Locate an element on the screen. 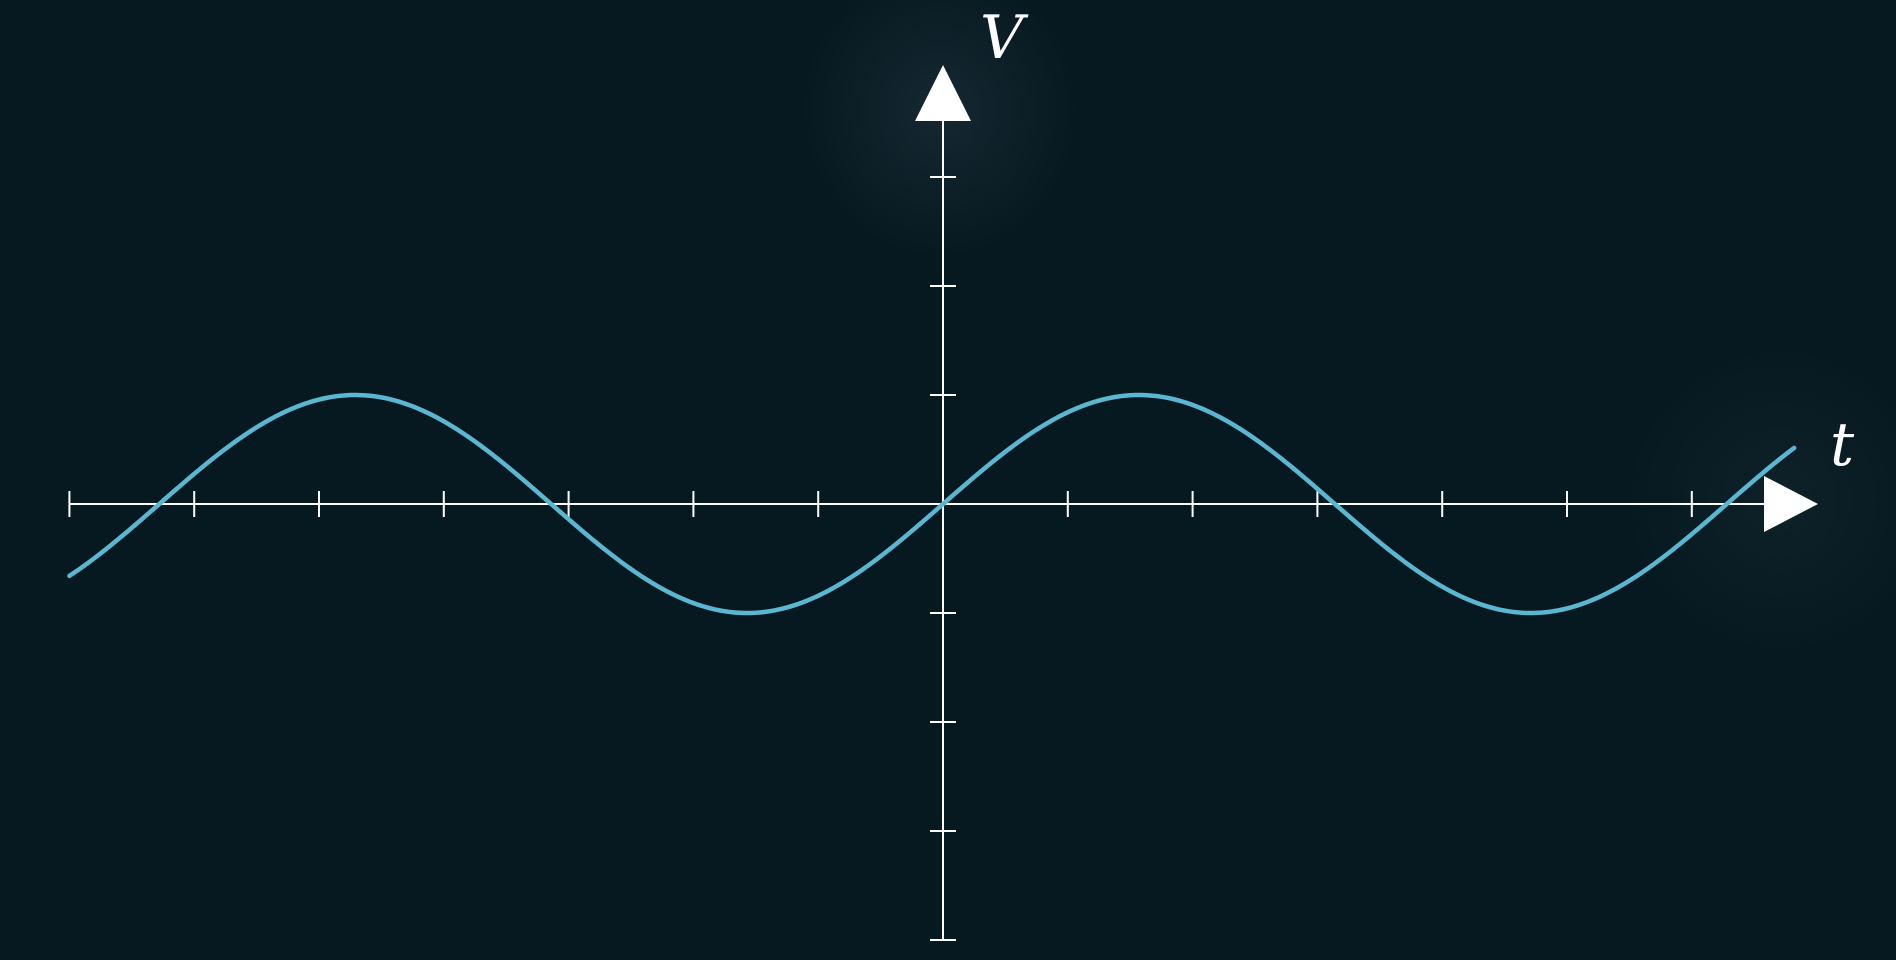  t-axis-arrowhead is located at coordinates (1791, 504).